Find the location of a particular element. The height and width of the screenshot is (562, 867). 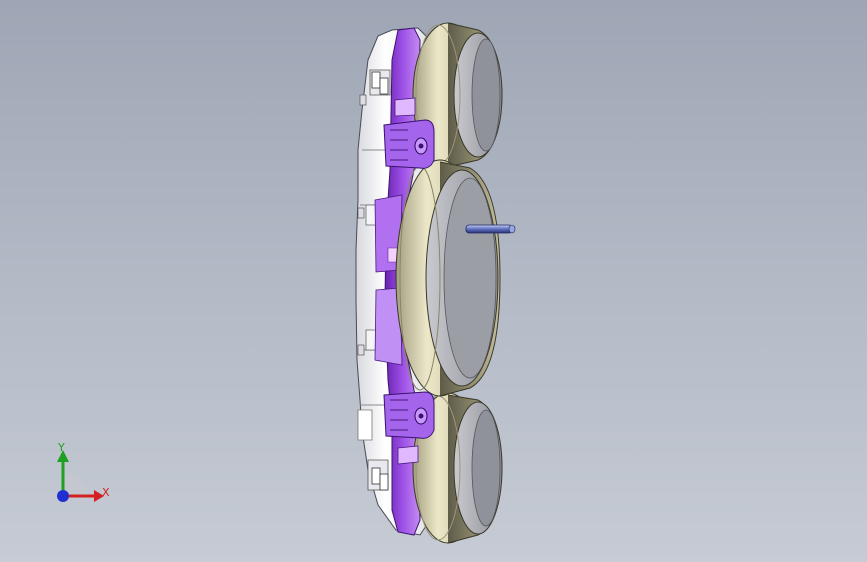

z-axis-dot is located at coordinates (63, 496).